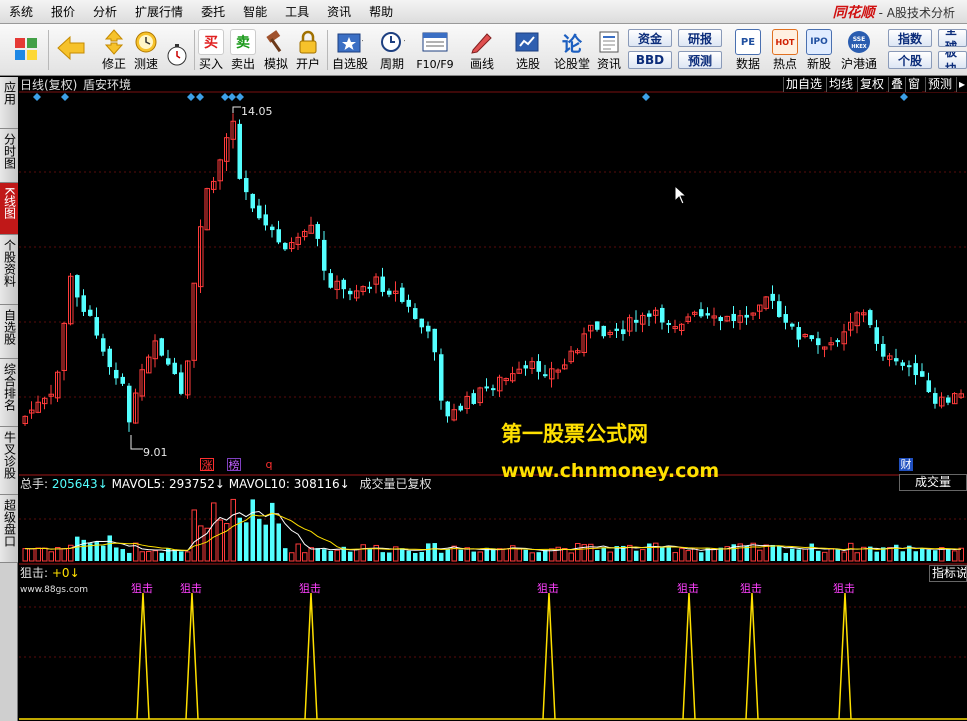 This screenshot has width=967, height=721. What do you see at coordinates (435, 64) in the screenshot?
I see `f10-label: F10/F9` at bounding box center [435, 64].